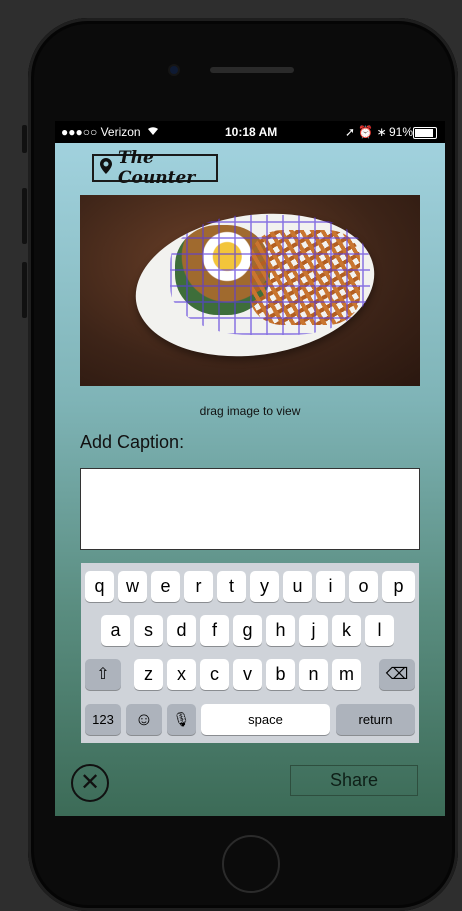  Describe the element at coordinates (106, 168) in the screenshot. I see `map-pin-icon` at that location.